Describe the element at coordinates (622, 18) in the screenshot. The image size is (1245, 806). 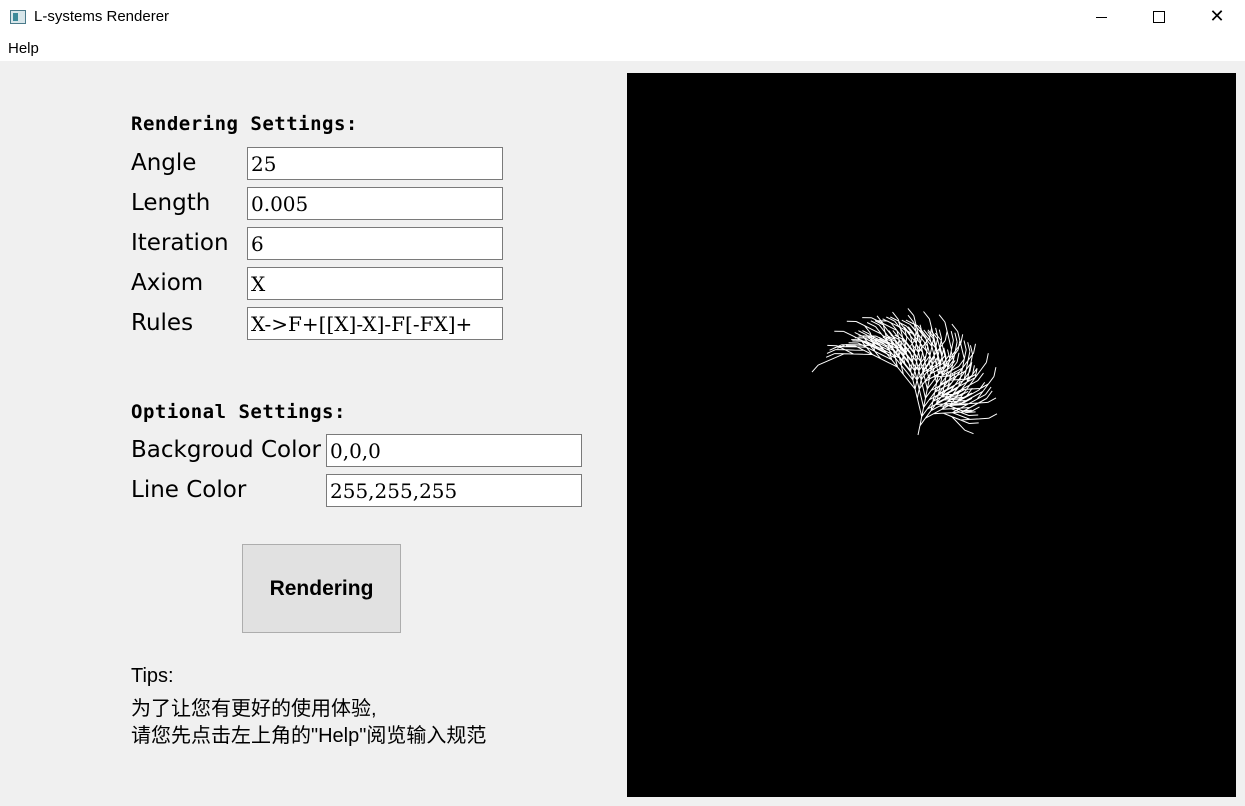
I see `title-bar: L-systems Renderer ✕` at that location.